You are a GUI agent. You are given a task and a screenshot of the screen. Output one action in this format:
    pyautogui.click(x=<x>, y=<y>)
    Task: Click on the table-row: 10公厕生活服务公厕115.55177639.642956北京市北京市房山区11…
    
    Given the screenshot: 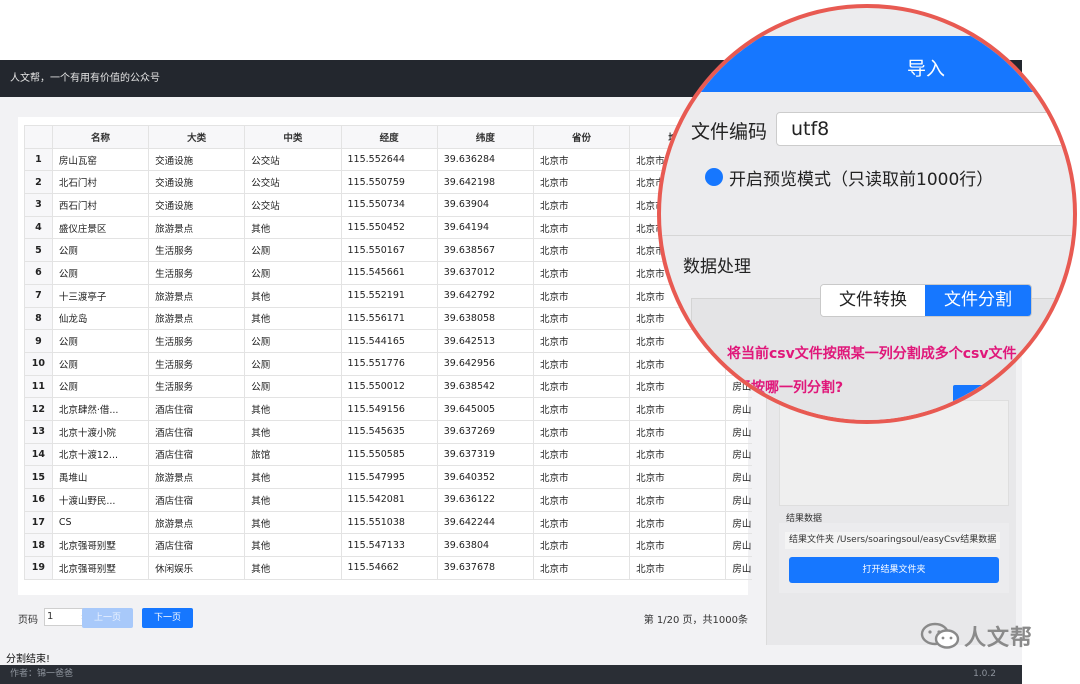 What is the action you would take?
    pyautogui.click(x=388, y=363)
    